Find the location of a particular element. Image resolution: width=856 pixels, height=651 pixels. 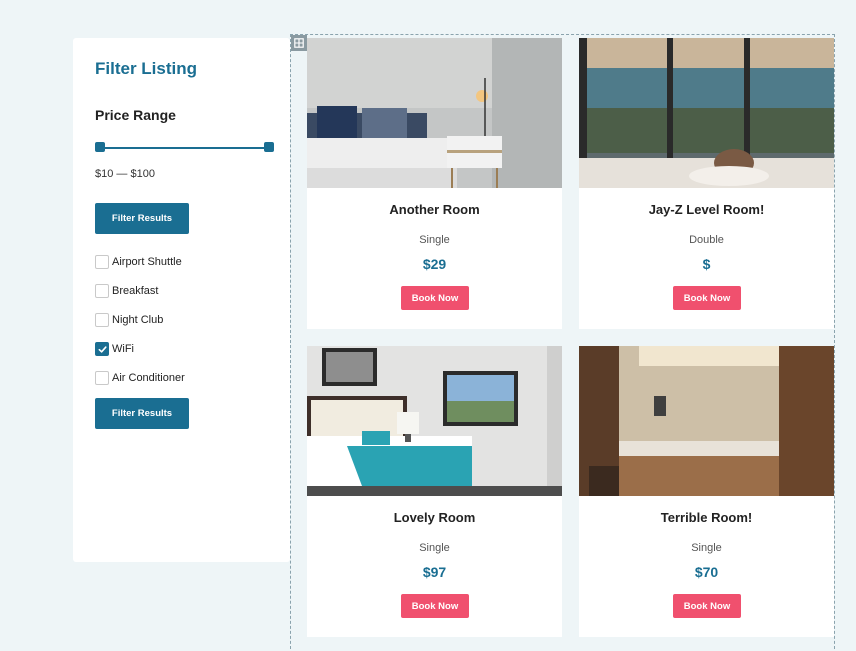

price-range-slider is located at coordinates (184, 148).